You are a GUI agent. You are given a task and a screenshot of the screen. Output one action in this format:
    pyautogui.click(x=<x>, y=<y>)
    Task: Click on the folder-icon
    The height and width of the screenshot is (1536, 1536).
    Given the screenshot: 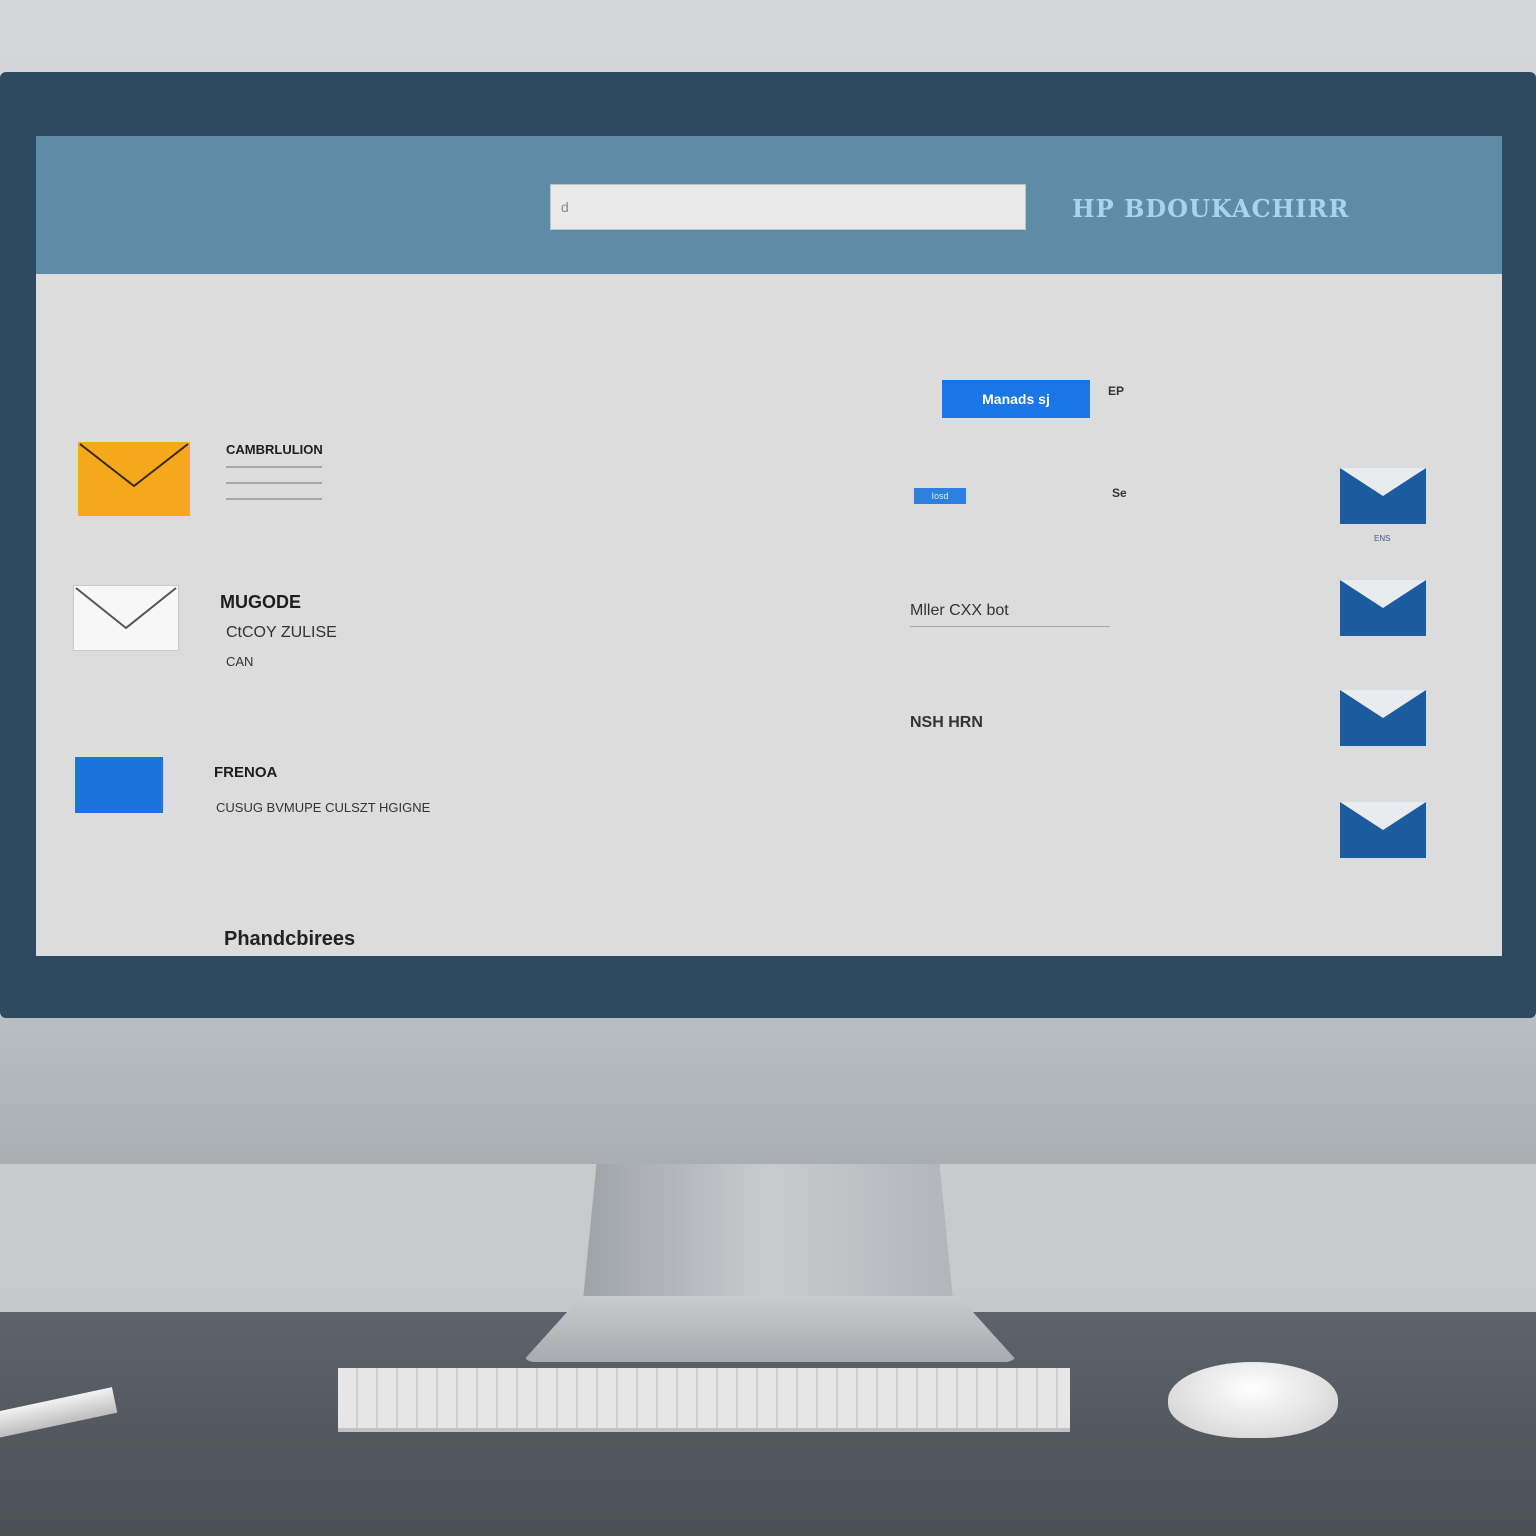 What is the action you would take?
    pyautogui.click(x=119, y=785)
    